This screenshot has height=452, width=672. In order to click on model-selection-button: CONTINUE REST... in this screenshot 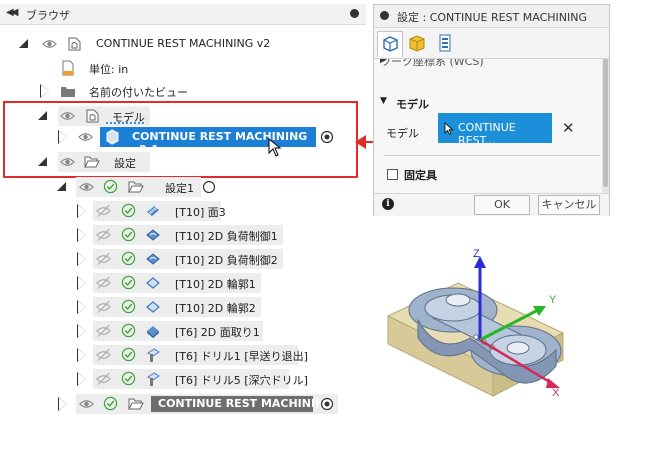, I will do `click(495, 130)`.